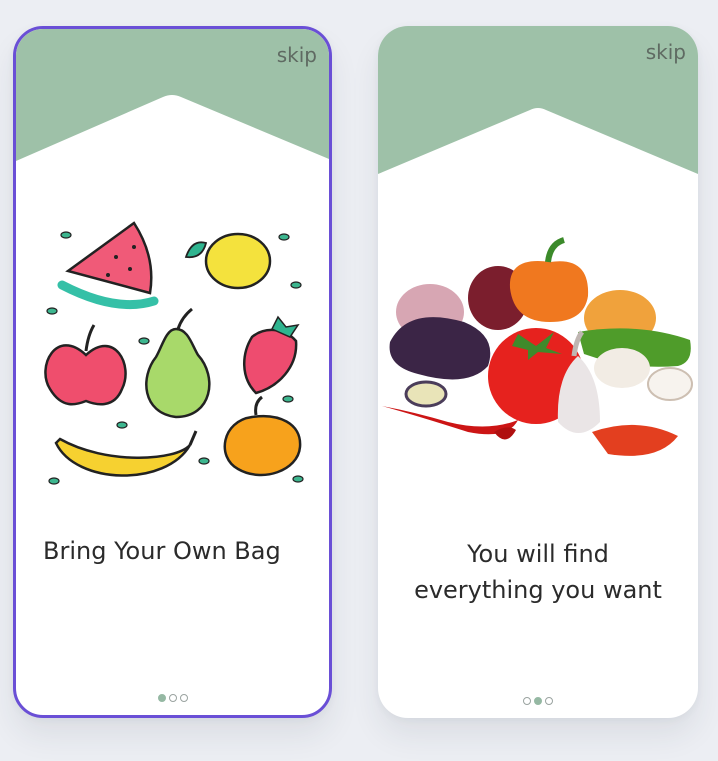 The image size is (718, 761). What do you see at coordinates (537, 346) in the screenshot?
I see `vegetables-illustration` at bounding box center [537, 346].